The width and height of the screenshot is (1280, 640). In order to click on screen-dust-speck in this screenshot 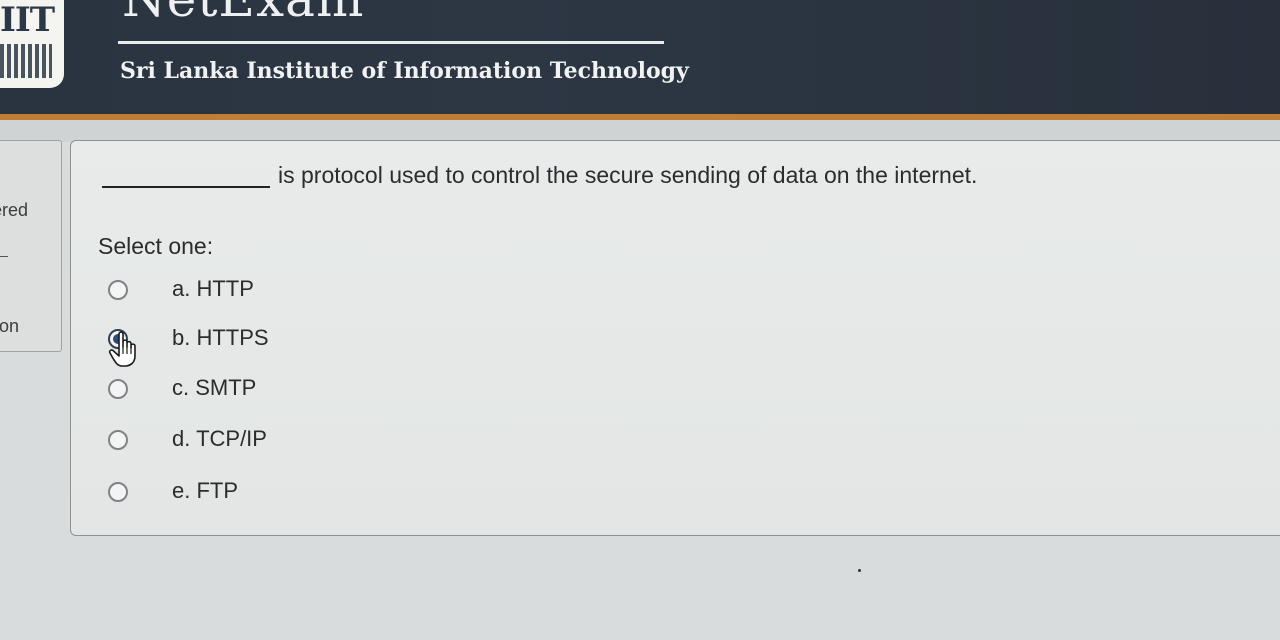, I will do `click(859, 570)`.